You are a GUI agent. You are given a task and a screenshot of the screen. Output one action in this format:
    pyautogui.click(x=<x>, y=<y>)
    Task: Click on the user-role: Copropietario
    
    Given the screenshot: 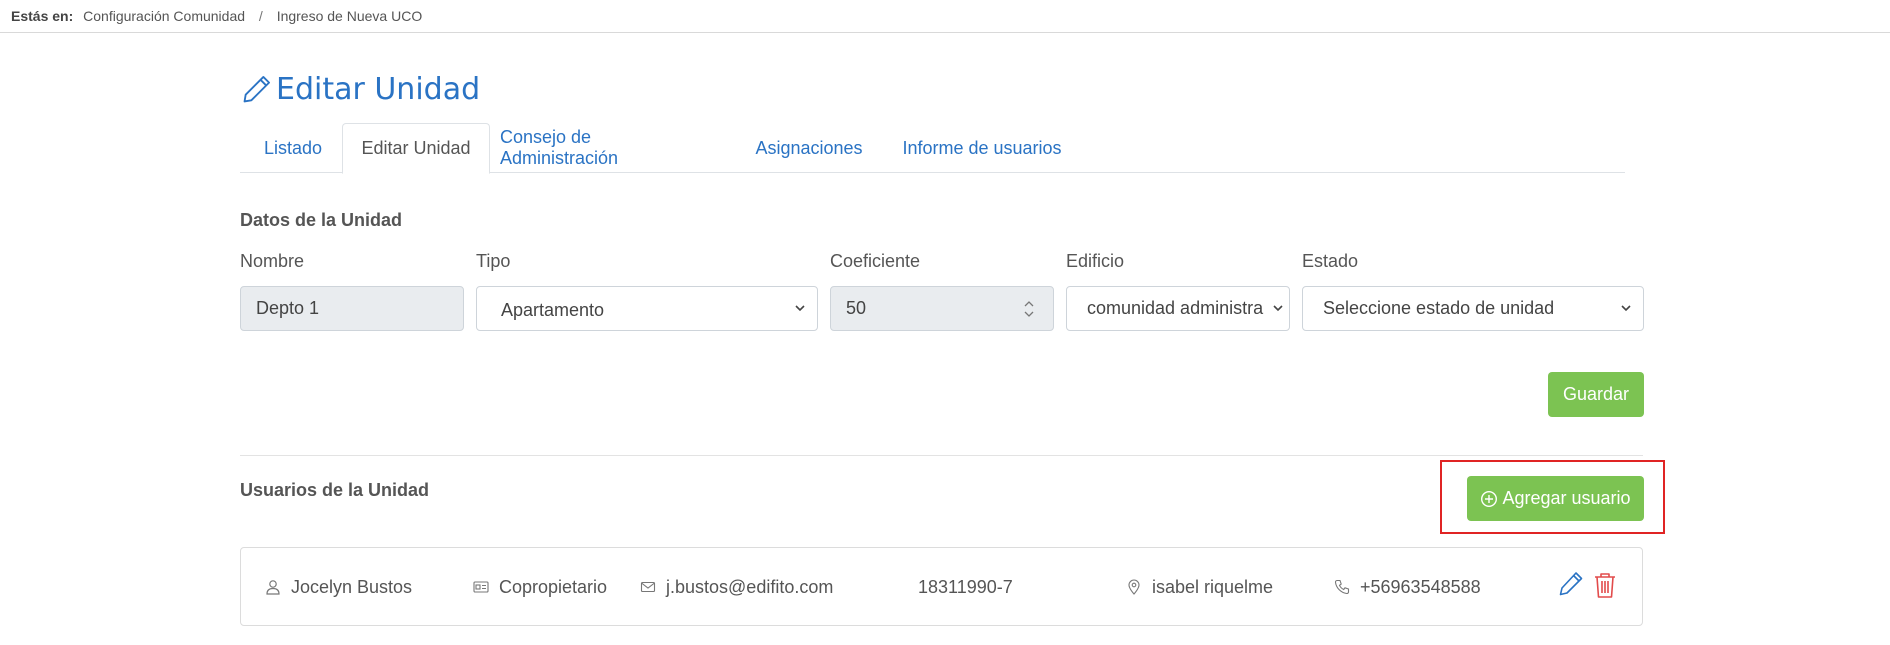 What is the action you would take?
    pyautogui.click(x=553, y=586)
    